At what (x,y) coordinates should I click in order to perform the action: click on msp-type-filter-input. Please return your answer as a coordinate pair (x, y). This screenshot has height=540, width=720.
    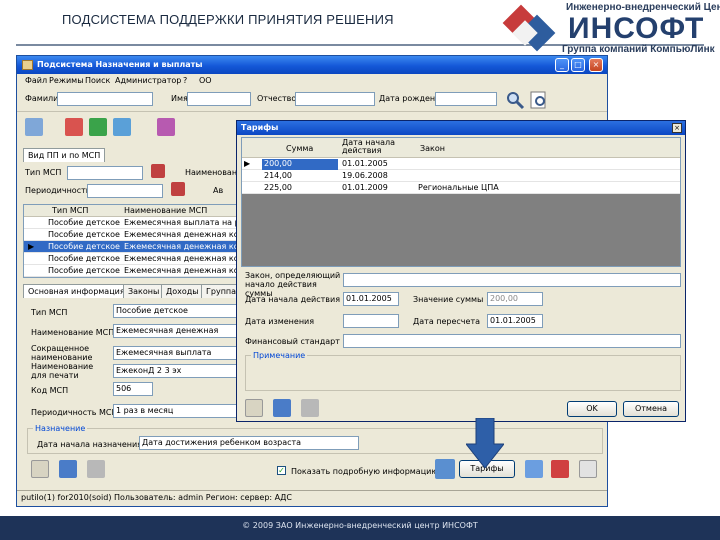
    Looking at the image, I should click on (105, 173).